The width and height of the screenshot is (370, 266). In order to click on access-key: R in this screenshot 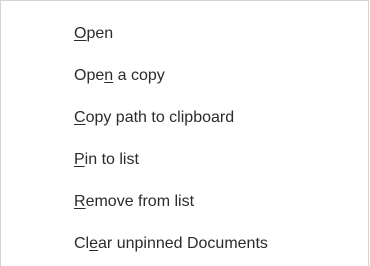, I will do `click(80, 201)`.